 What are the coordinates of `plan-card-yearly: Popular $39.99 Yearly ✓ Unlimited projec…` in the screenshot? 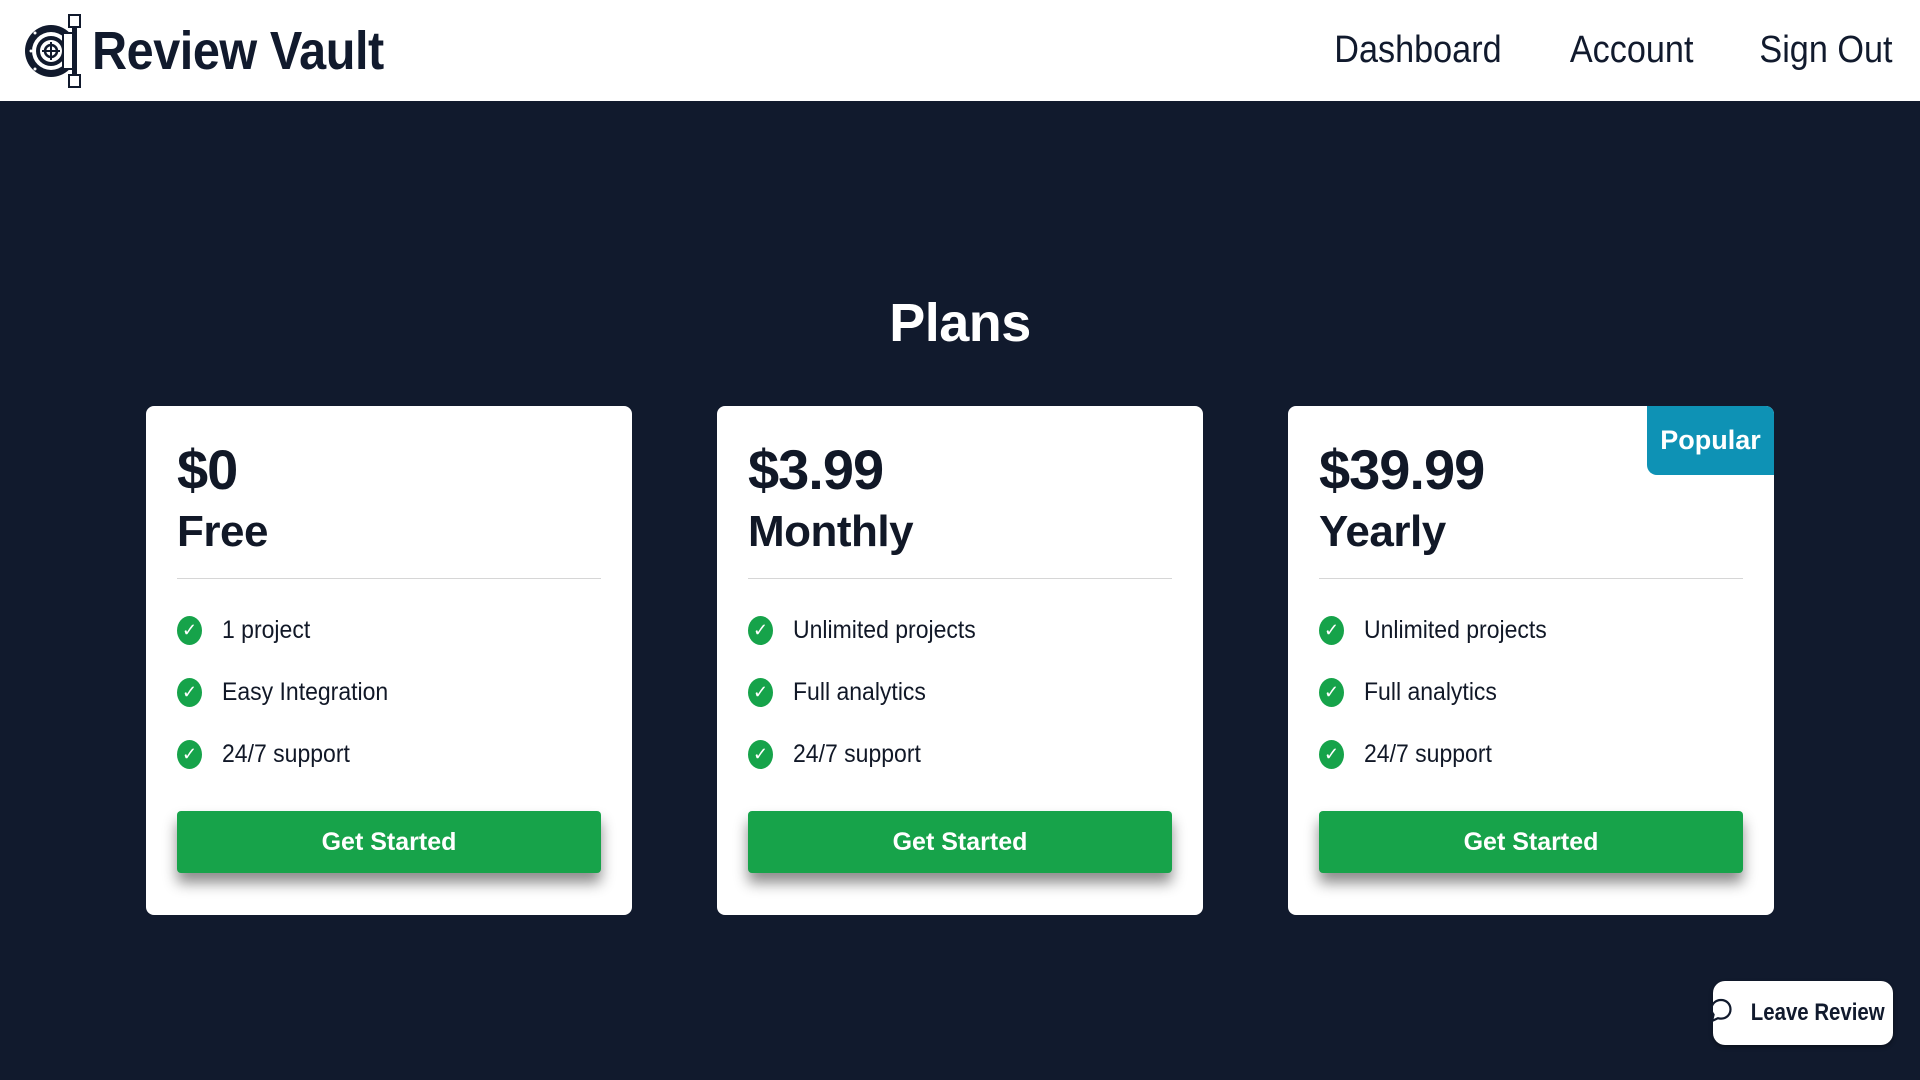 It's located at (1531, 660).